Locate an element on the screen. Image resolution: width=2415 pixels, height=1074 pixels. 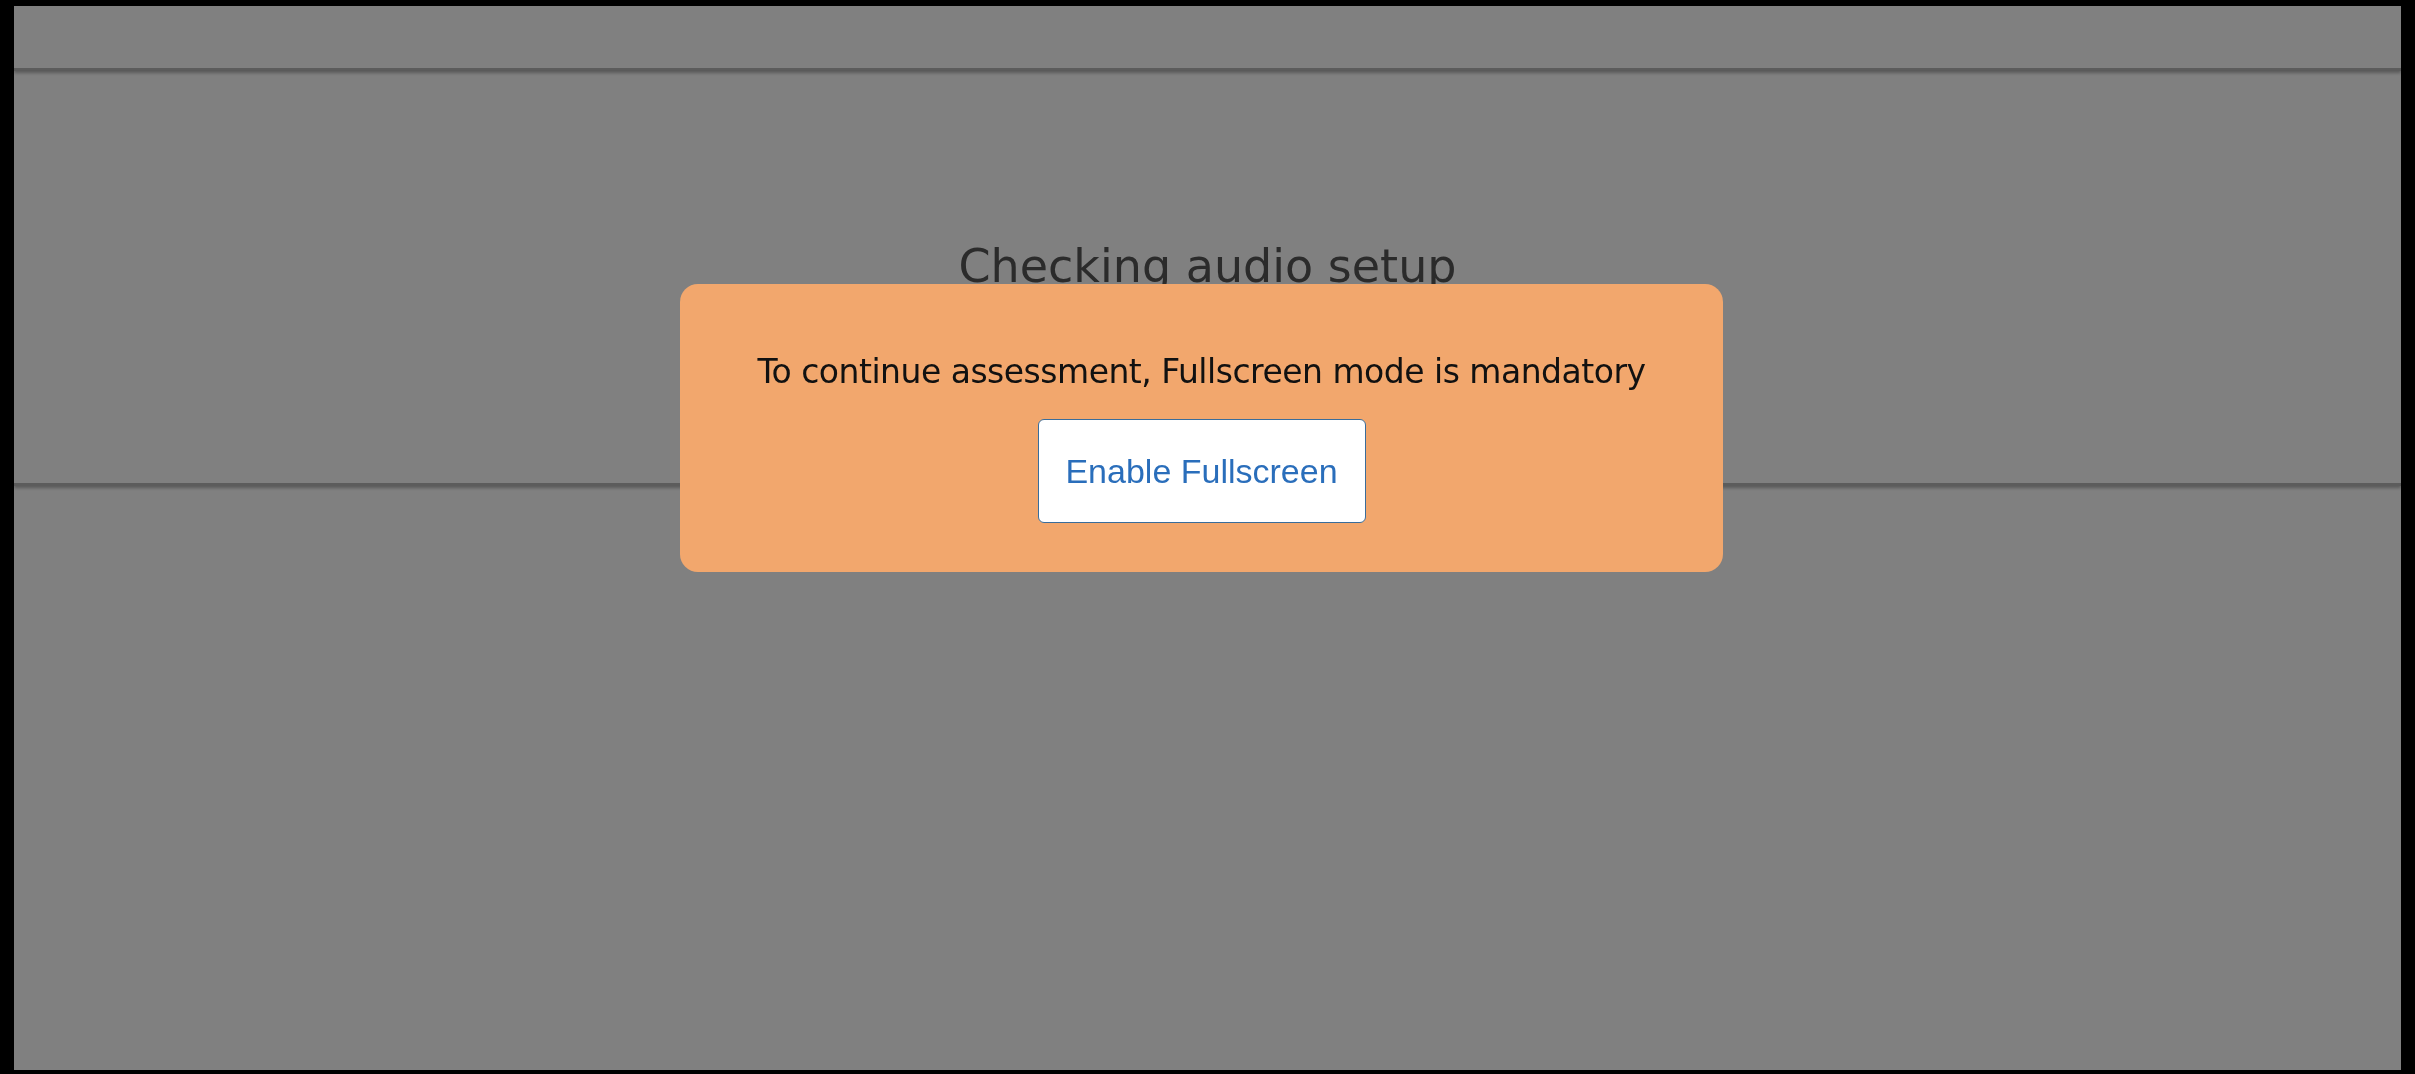
page-heading: Checking audio setup is located at coordinates (1207, 266).